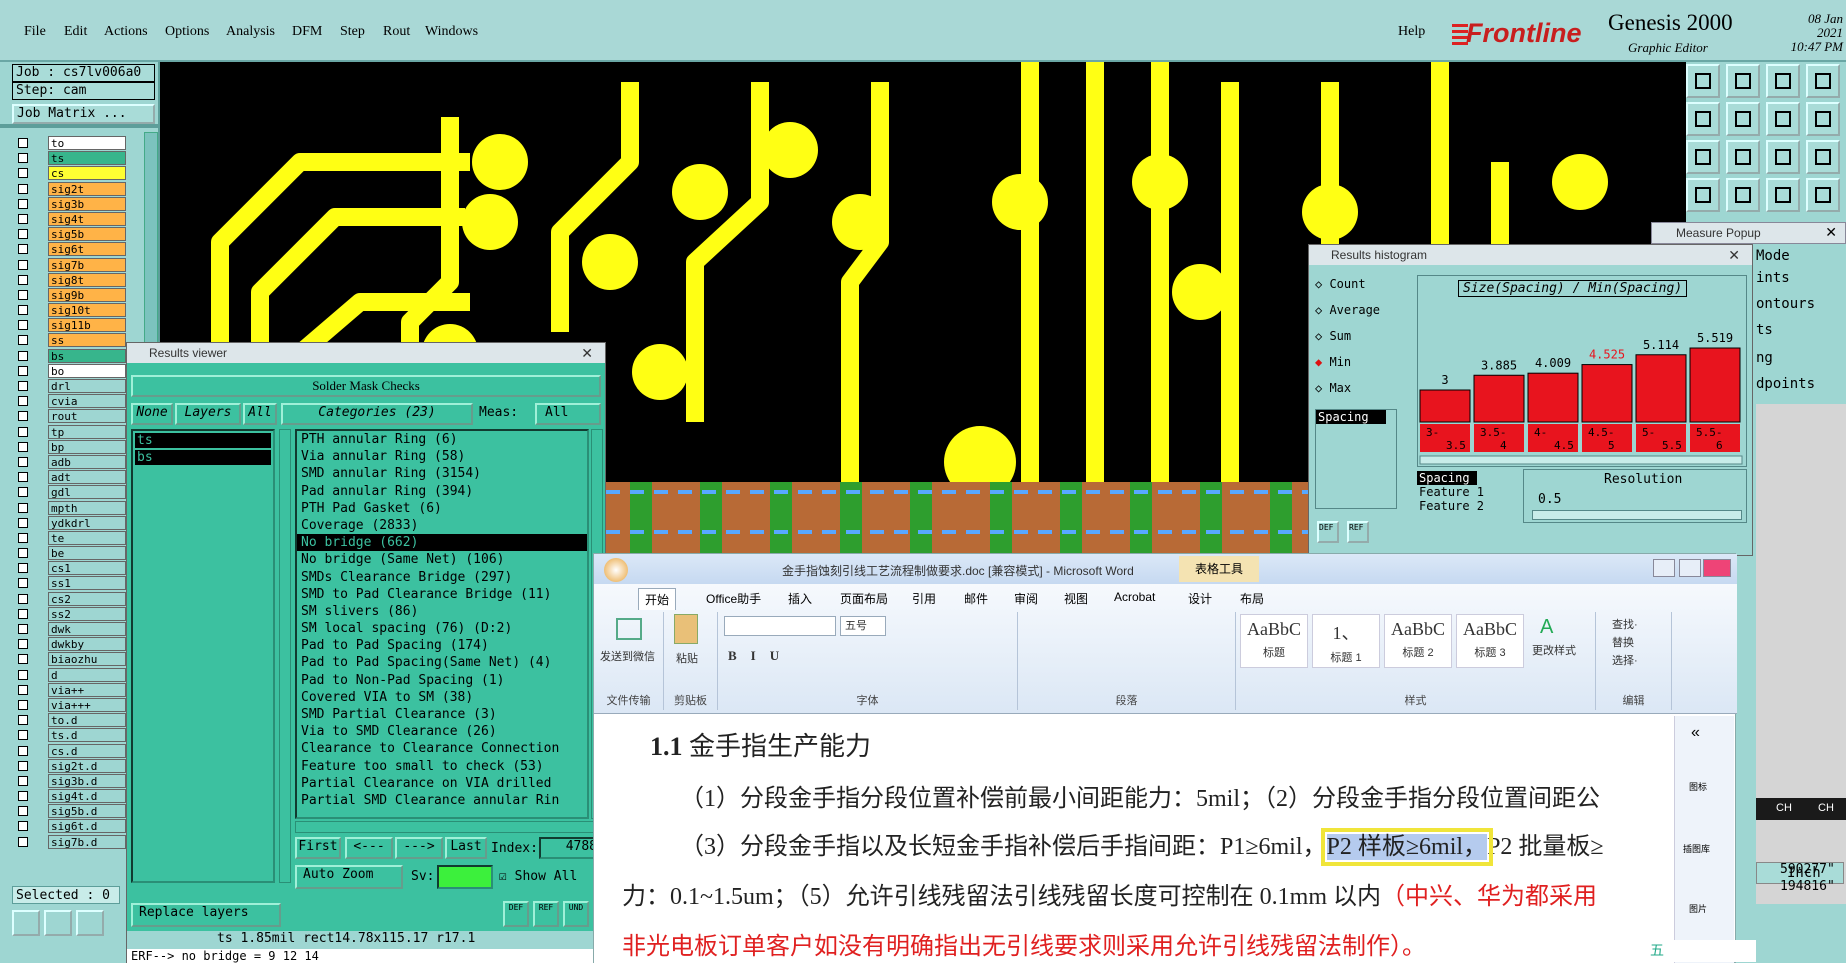 This screenshot has height=963, width=1846. Describe the element at coordinates (78, 568) in the screenshot. I see `layer-row: cs1` at that location.